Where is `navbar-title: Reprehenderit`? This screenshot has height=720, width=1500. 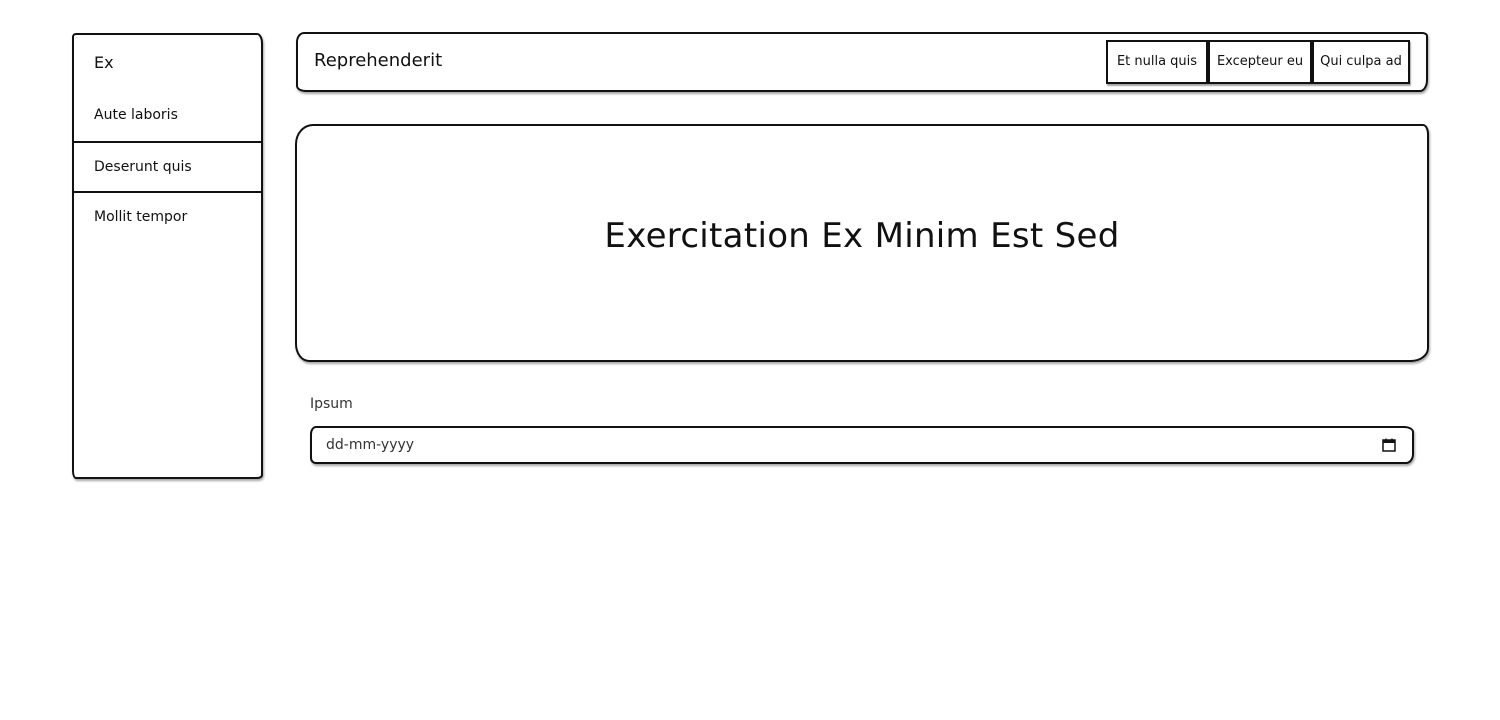
navbar-title: Reprehenderit is located at coordinates (378, 60).